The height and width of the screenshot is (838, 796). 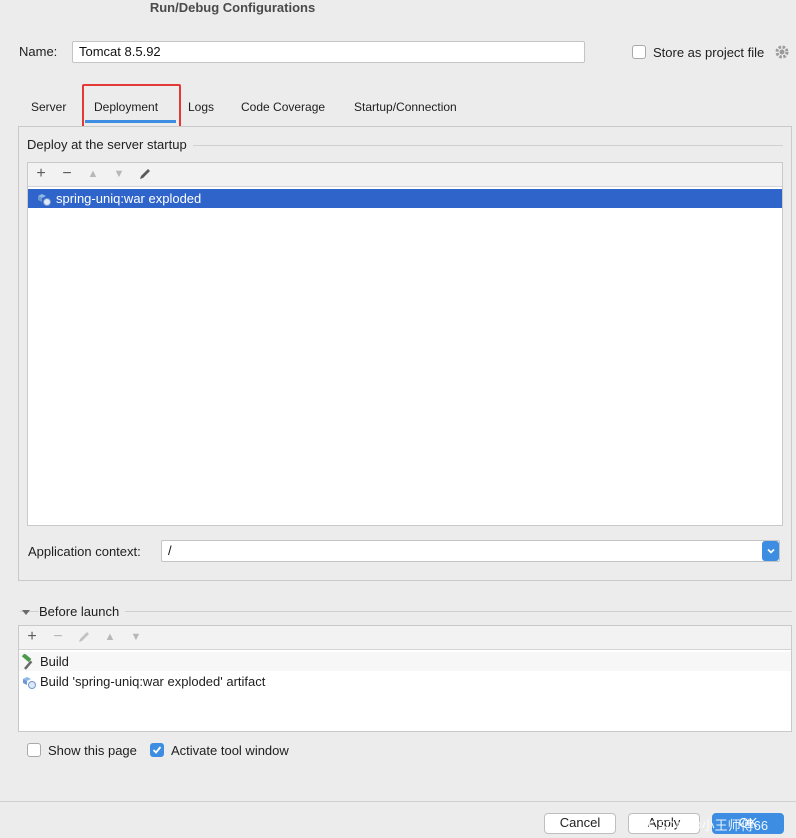 I want to click on activate-tool-window-label: Activate tool window, so click(x=230, y=750).